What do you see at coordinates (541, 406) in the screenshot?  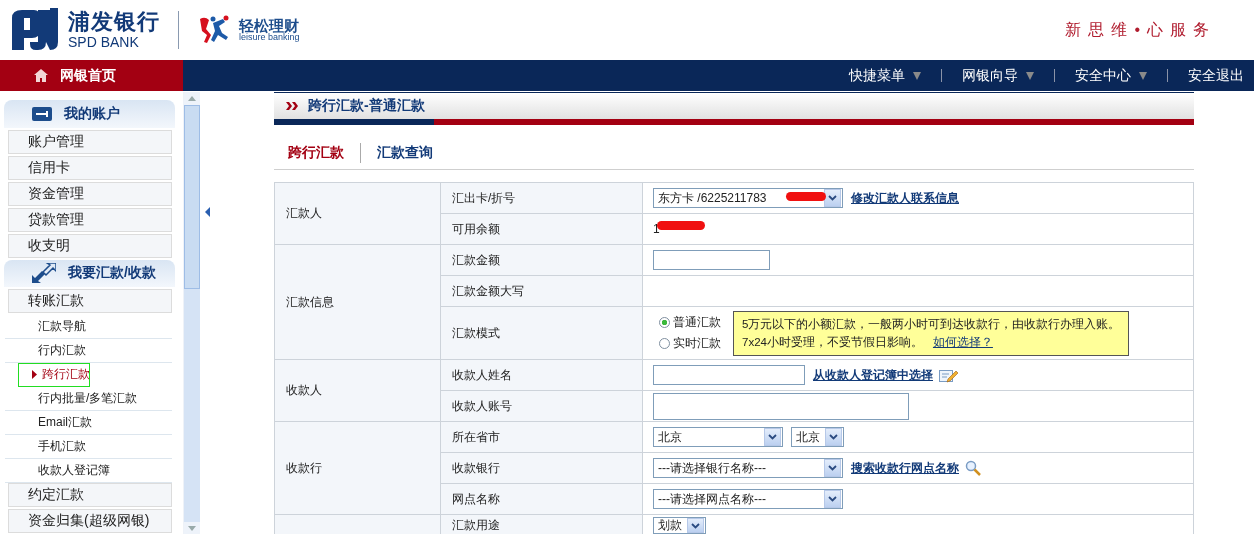 I see `field-label: 收款人账号` at bounding box center [541, 406].